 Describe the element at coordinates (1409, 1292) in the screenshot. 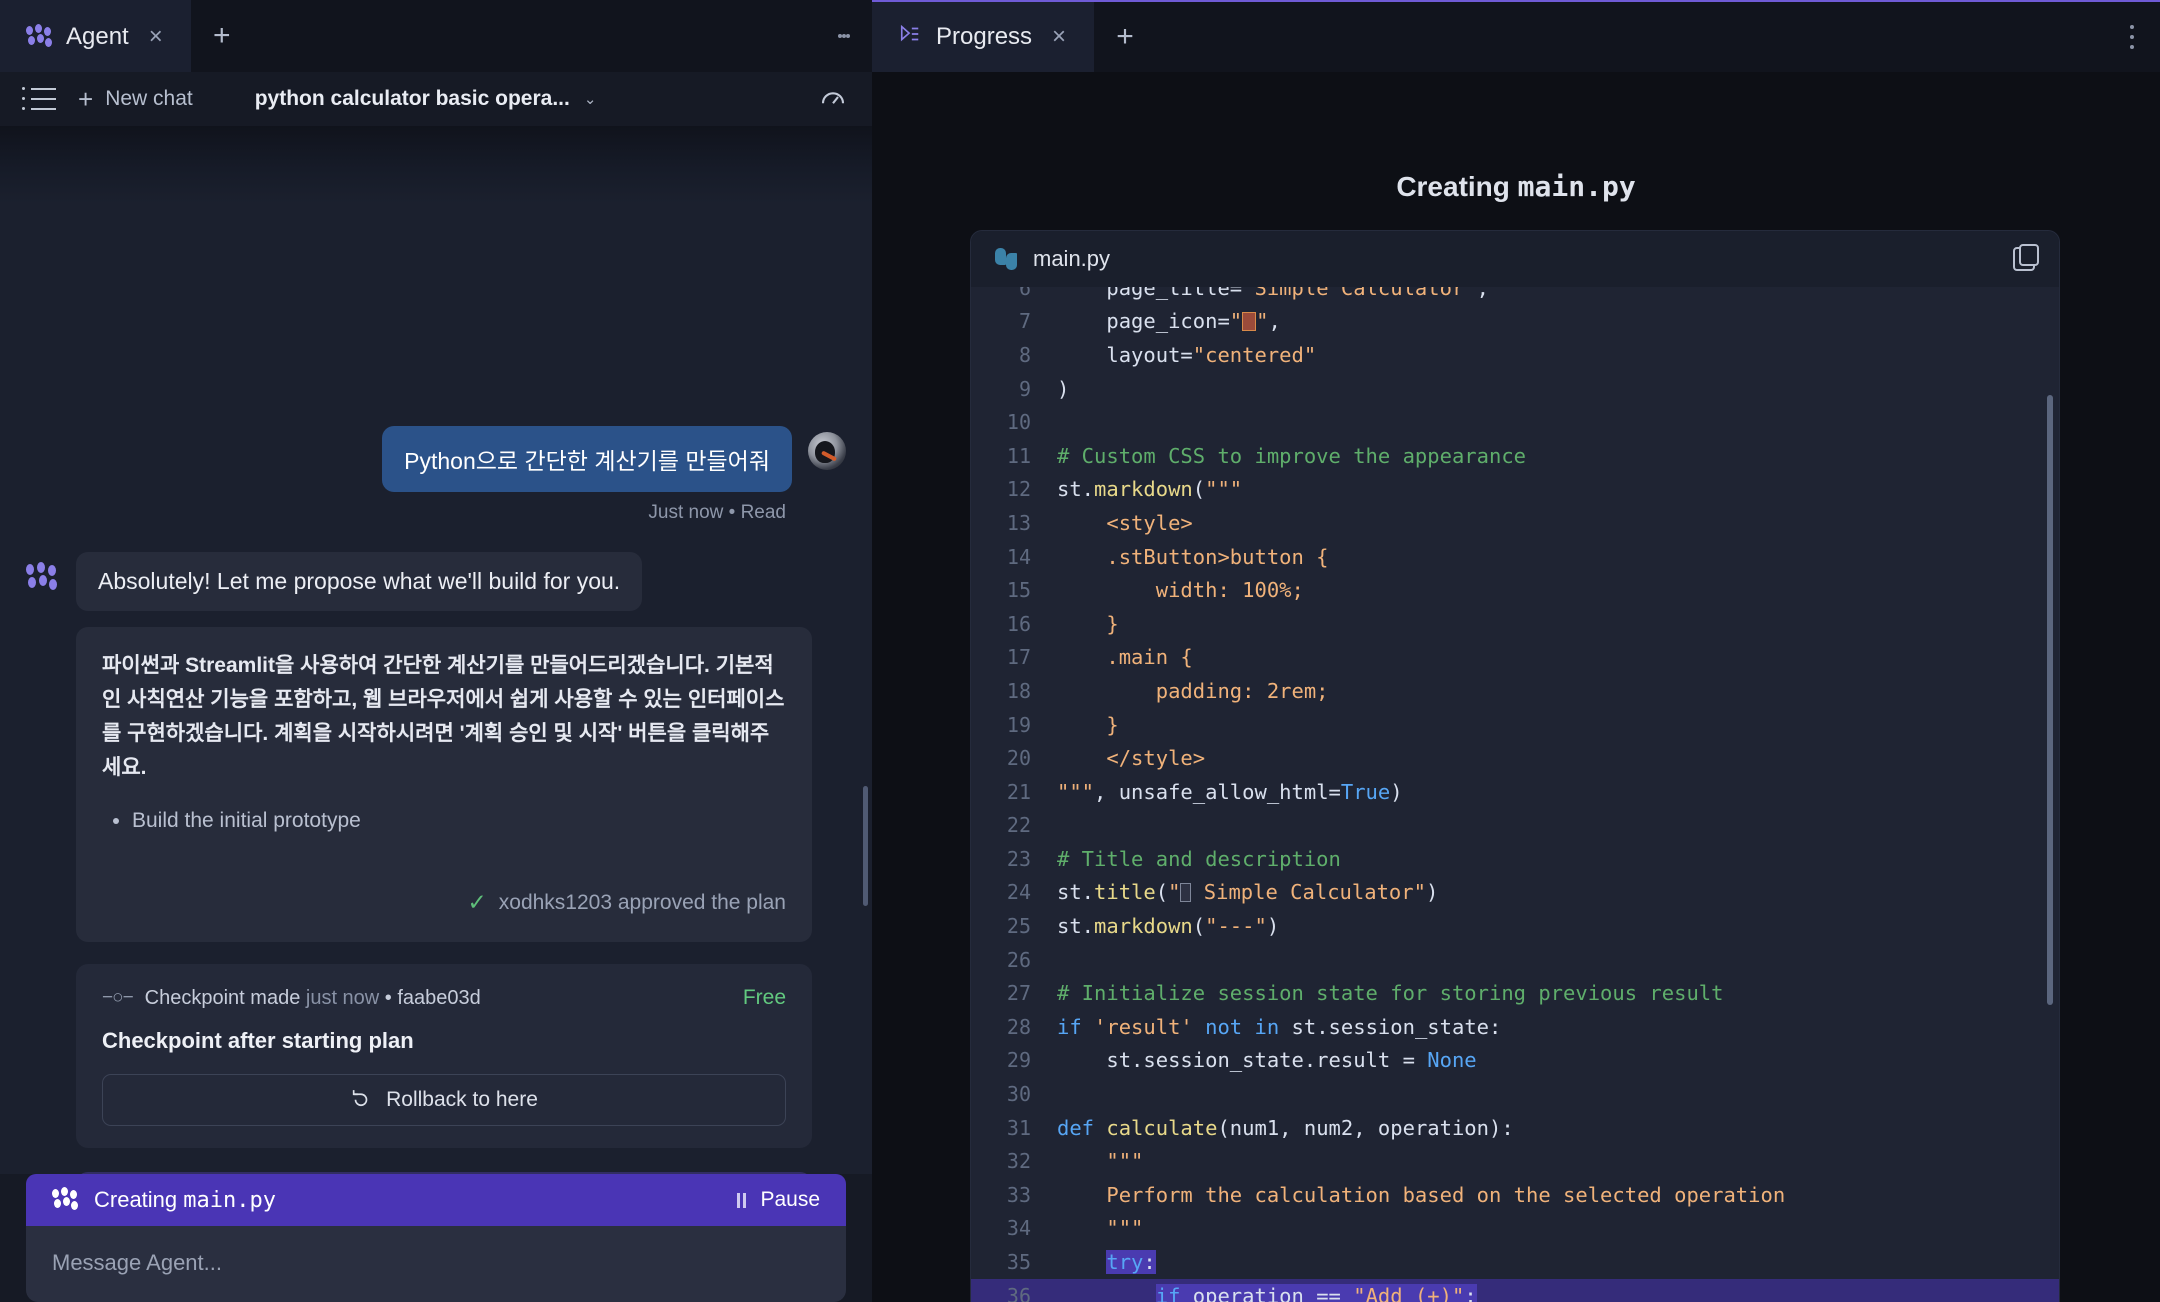

I see `code-token: "Add (+)"` at that location.